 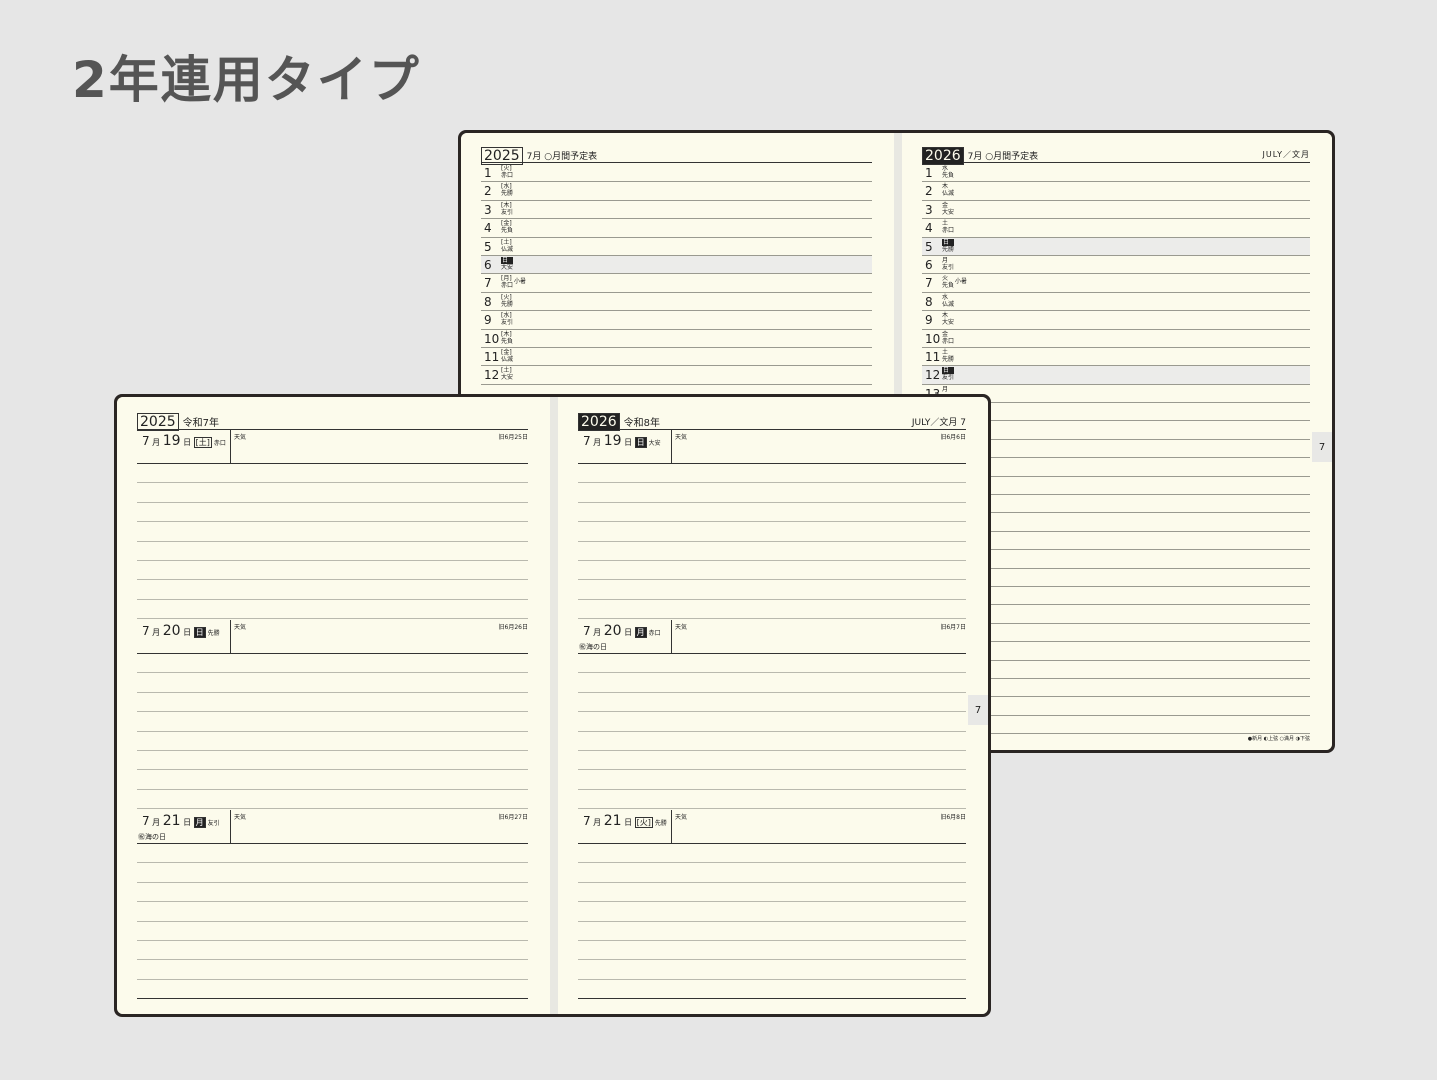 What do you see at coordinates (171, 441) in the screenshot?
I see `day-number: 19` at bounding box center [171, 441].